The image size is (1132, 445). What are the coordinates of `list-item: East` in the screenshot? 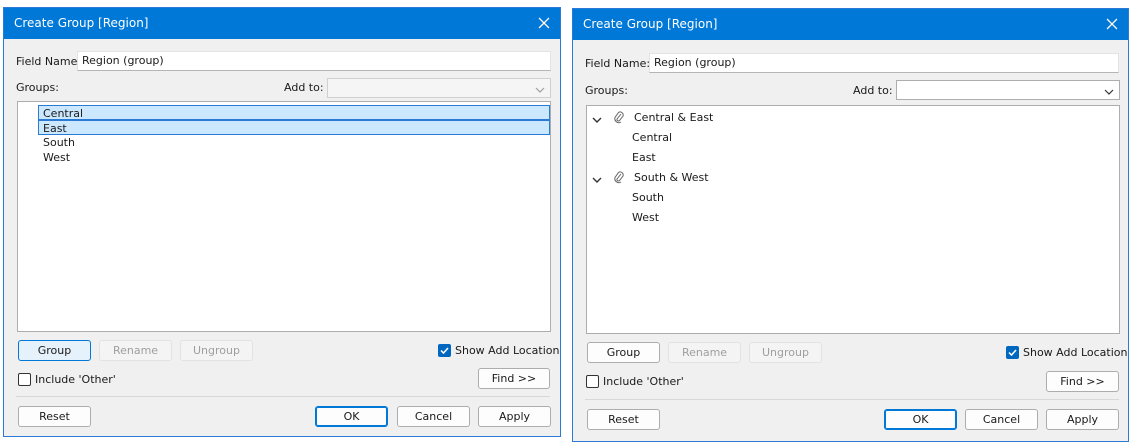 It's located at (294, 127).